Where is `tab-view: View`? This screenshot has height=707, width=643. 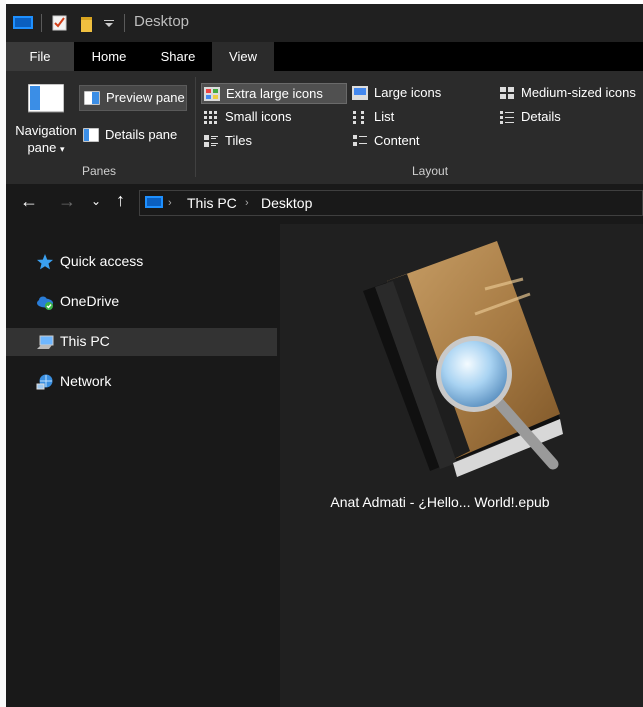
tab-view: View is located at coordinates (243, 56).